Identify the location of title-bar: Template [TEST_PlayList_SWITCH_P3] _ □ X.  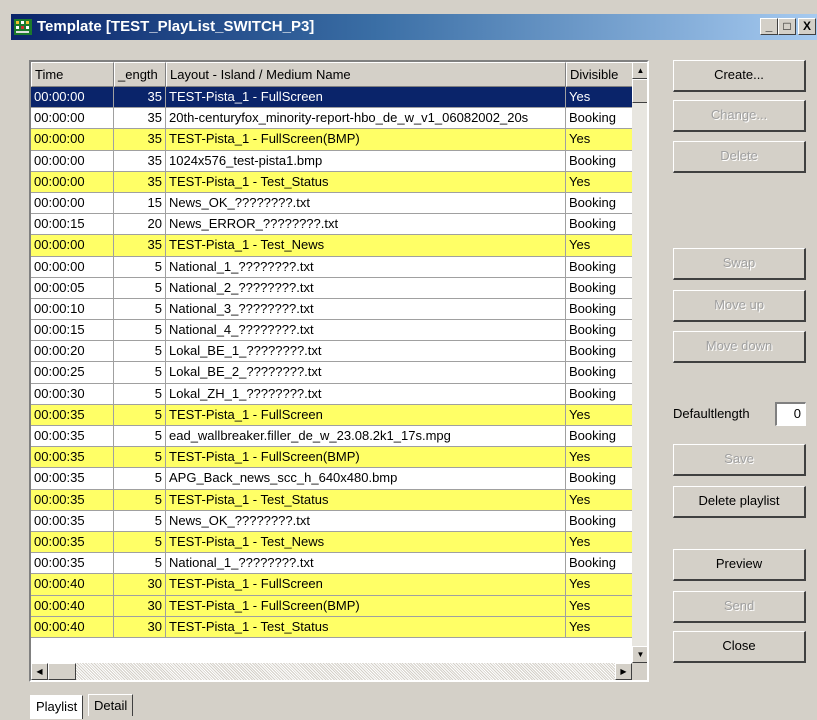
(414, 27).